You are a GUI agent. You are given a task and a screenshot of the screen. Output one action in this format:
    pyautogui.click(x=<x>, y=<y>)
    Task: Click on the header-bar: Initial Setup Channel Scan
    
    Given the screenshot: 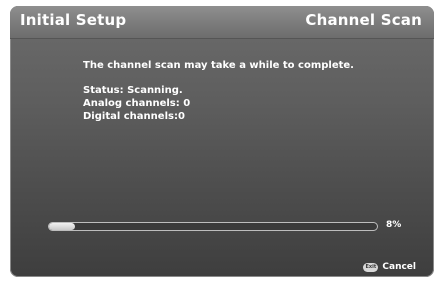 What is the action you would take?
    pyautogui.click(x=222, y=22)
    